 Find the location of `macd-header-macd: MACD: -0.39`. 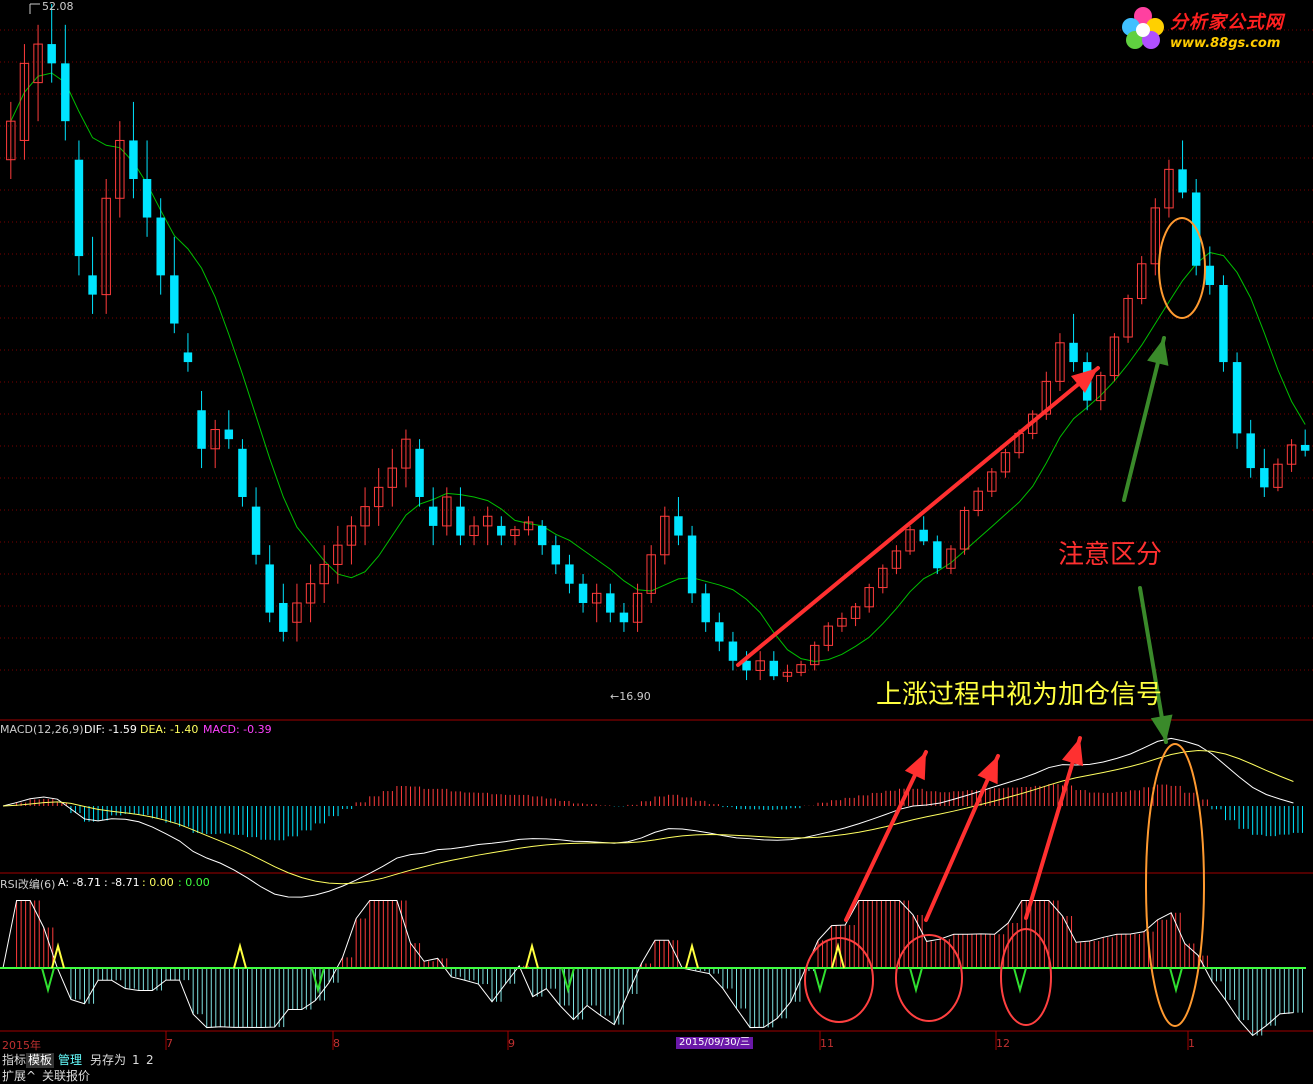

macd-header-macd: MACD: -0.39 is located at coordinates (237, 729).